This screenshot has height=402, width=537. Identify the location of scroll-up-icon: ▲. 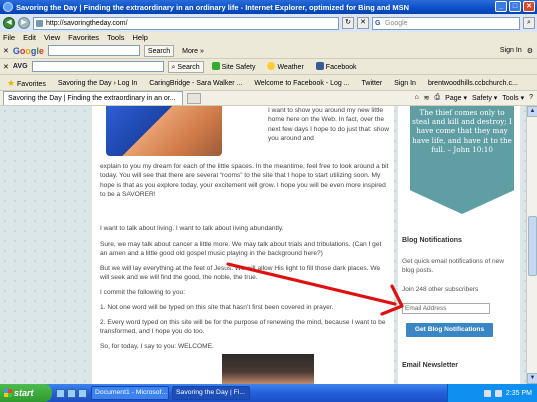
(532, 111).